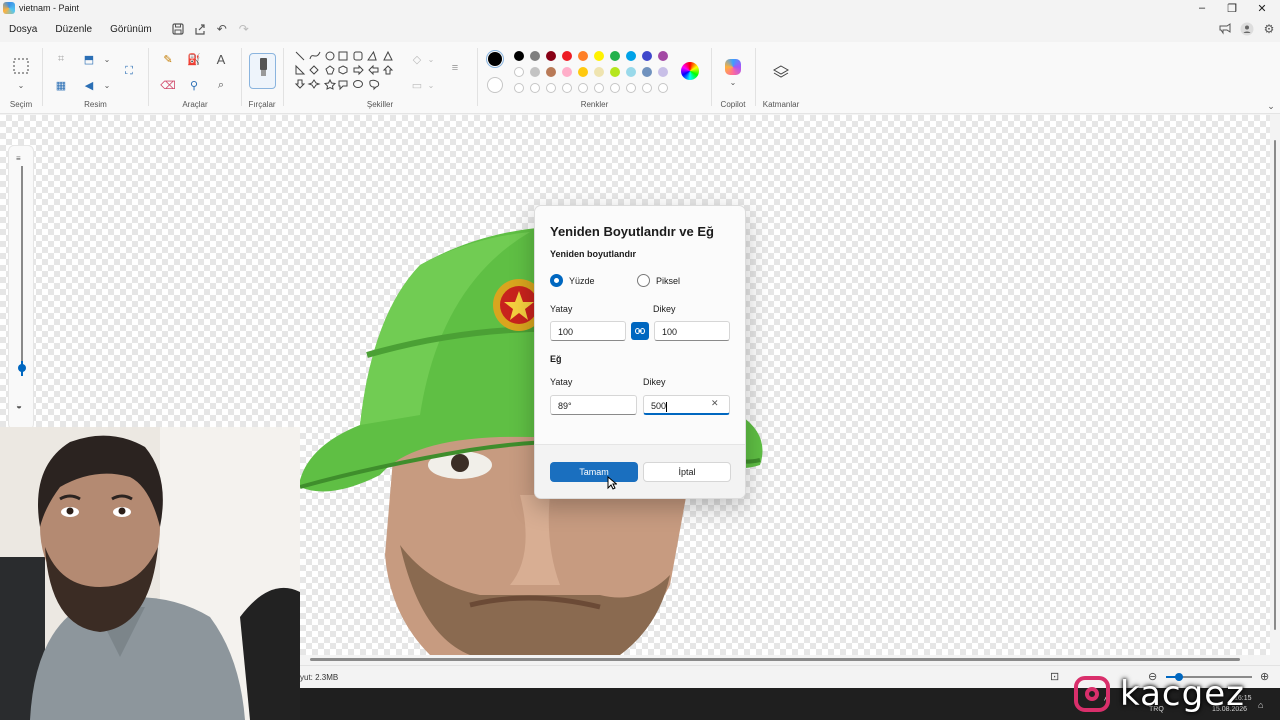  What do you see at coordinates (178, 29) in the screenshot?
I see `save-icon` at bounding box center [178, 29].